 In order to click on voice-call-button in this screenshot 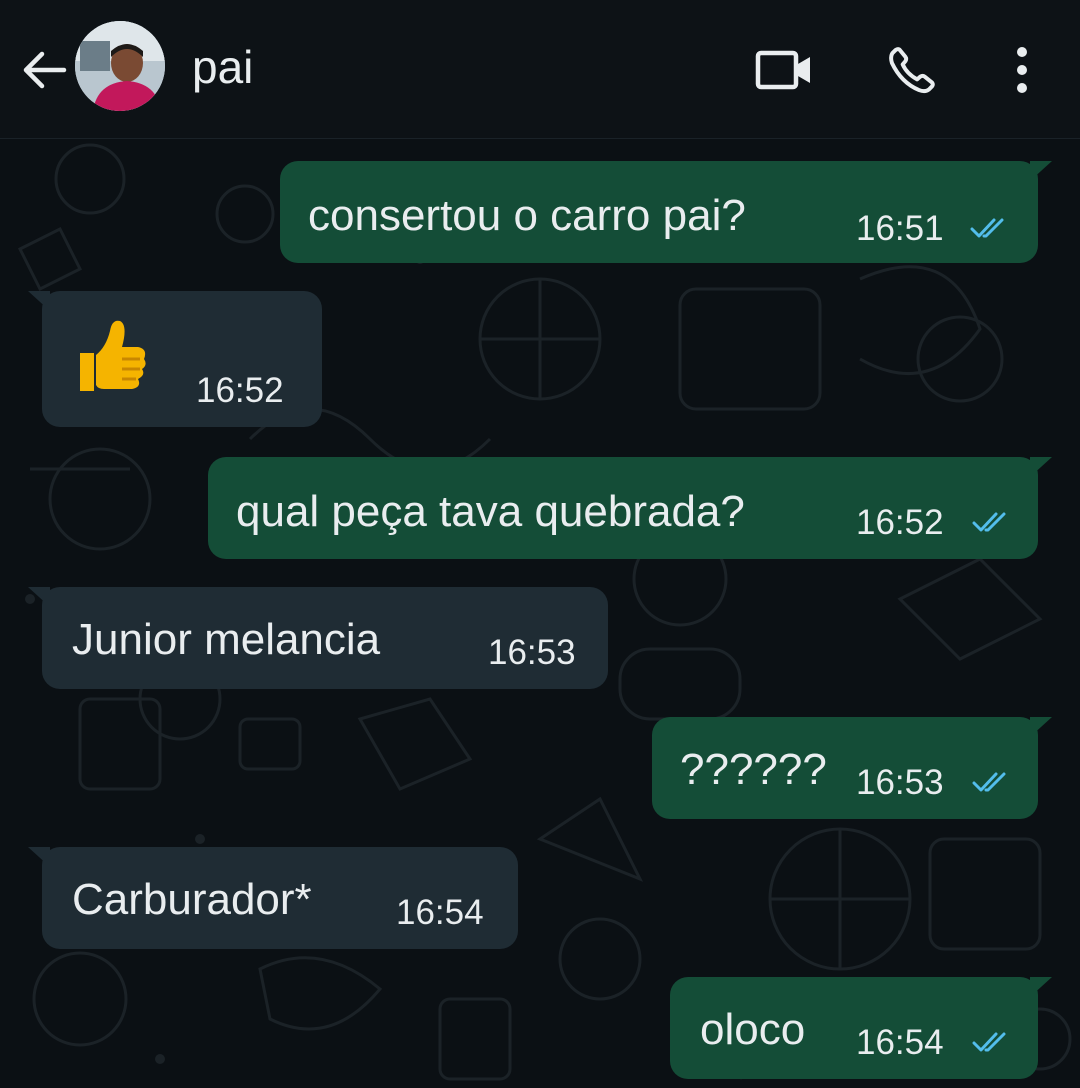, I will do `click(912, 70)`.